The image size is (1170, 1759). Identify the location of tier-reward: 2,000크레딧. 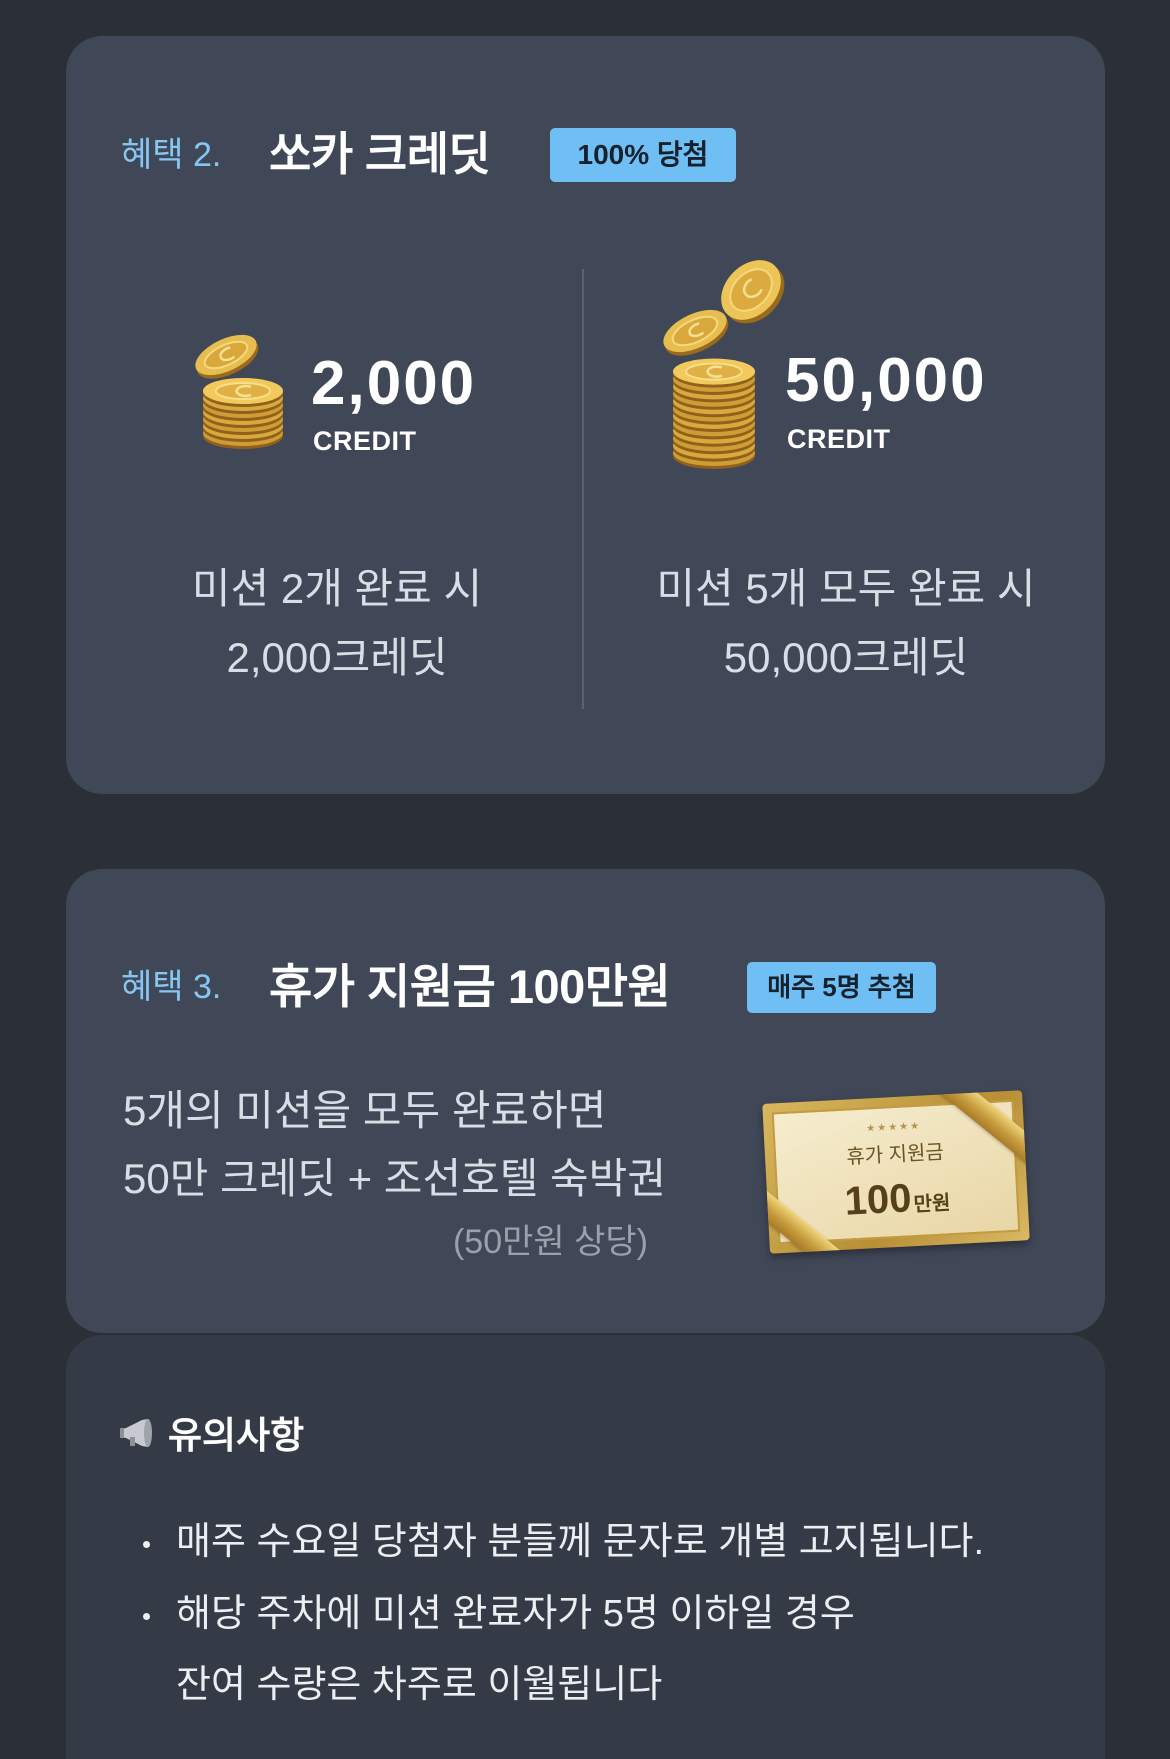
(337, 657).